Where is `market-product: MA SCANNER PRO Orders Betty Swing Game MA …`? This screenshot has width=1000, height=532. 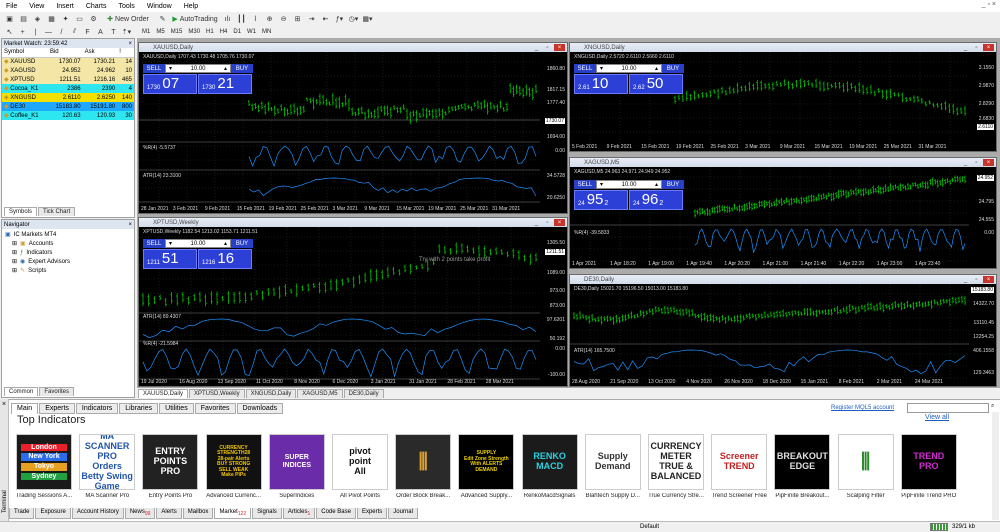 market-product: MA SCANNER PRO Orders Betty Swing Game MA … is located at coordinates (107, 466).